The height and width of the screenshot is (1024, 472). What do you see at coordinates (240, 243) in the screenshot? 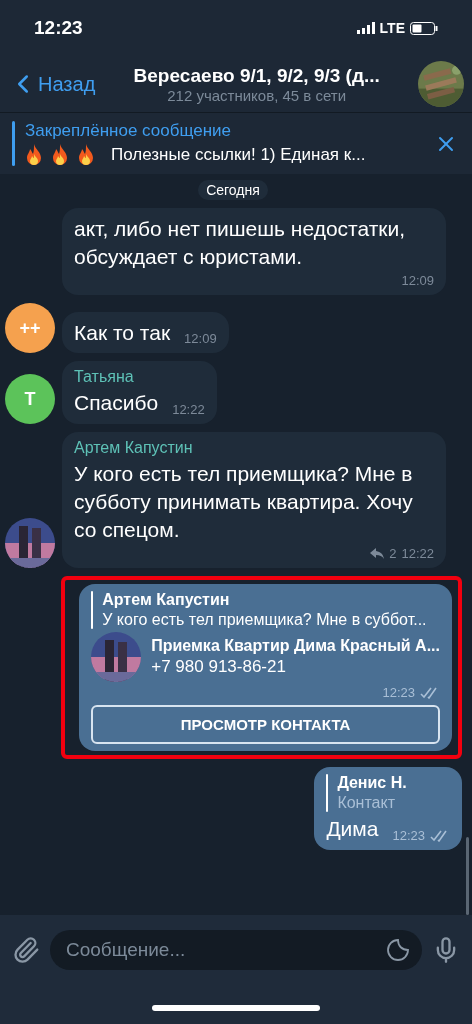
I see `message-text: акт, либо нет пишешь недостатки, обсуждает с юристами.` at bounding box center [240, 243].